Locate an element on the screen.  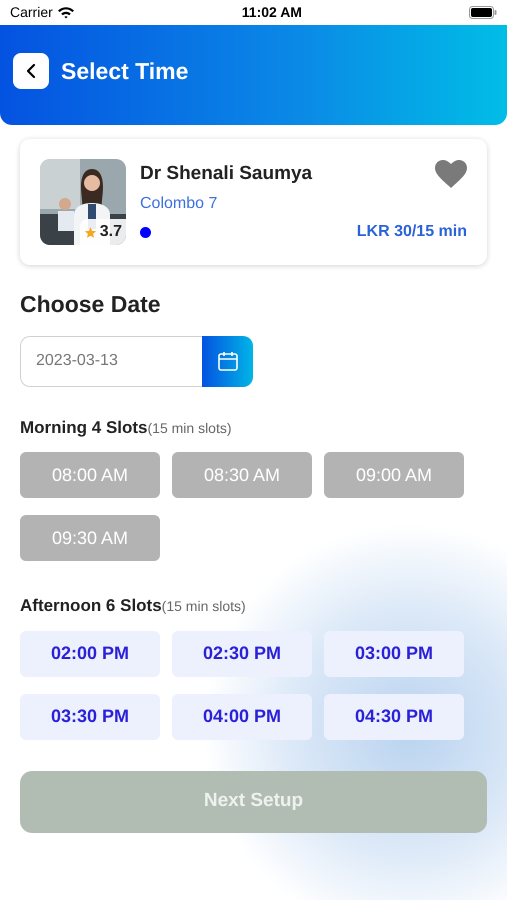
section-heading: Choose Date is located at coordinates (91, 304).